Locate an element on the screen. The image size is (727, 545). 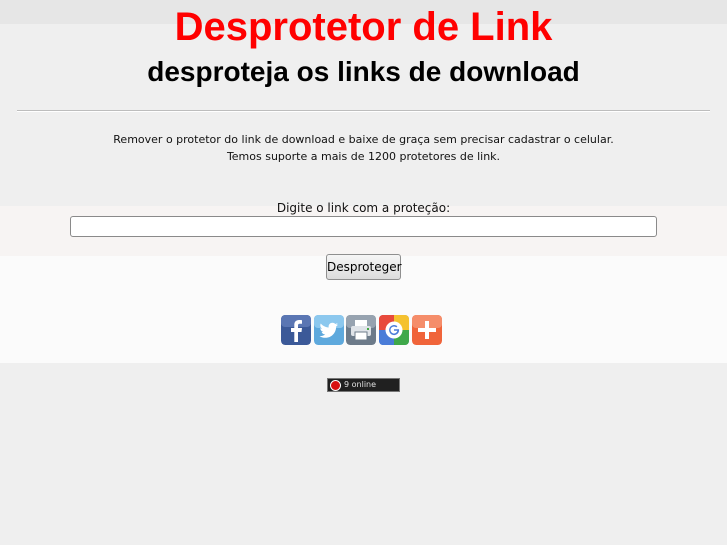
facebook-icon is located at coordinates (296, 330).